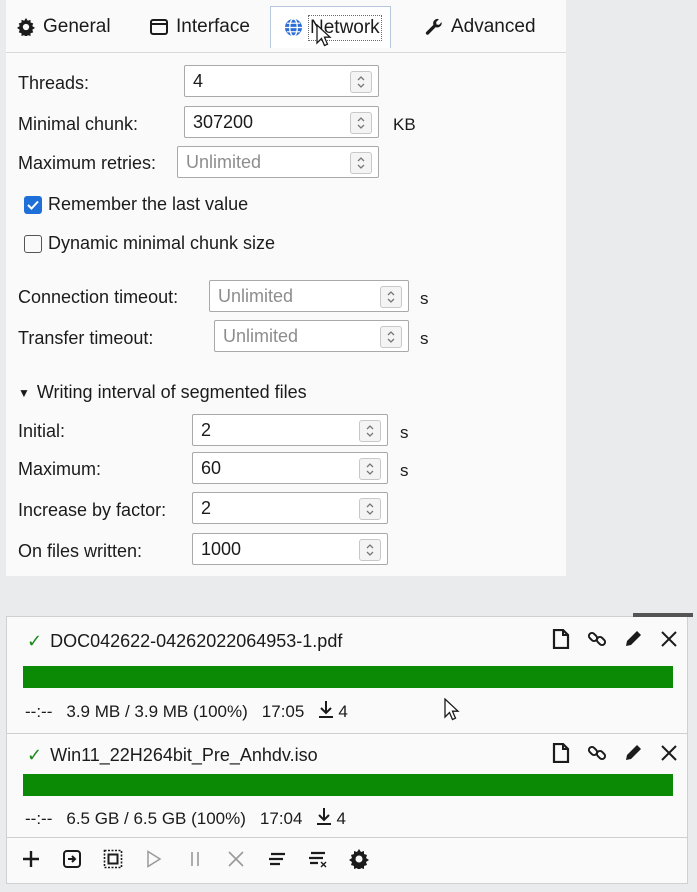  Describe the element at coordinates (277, 859) in the screenshot. I see `list-icon` at that location.